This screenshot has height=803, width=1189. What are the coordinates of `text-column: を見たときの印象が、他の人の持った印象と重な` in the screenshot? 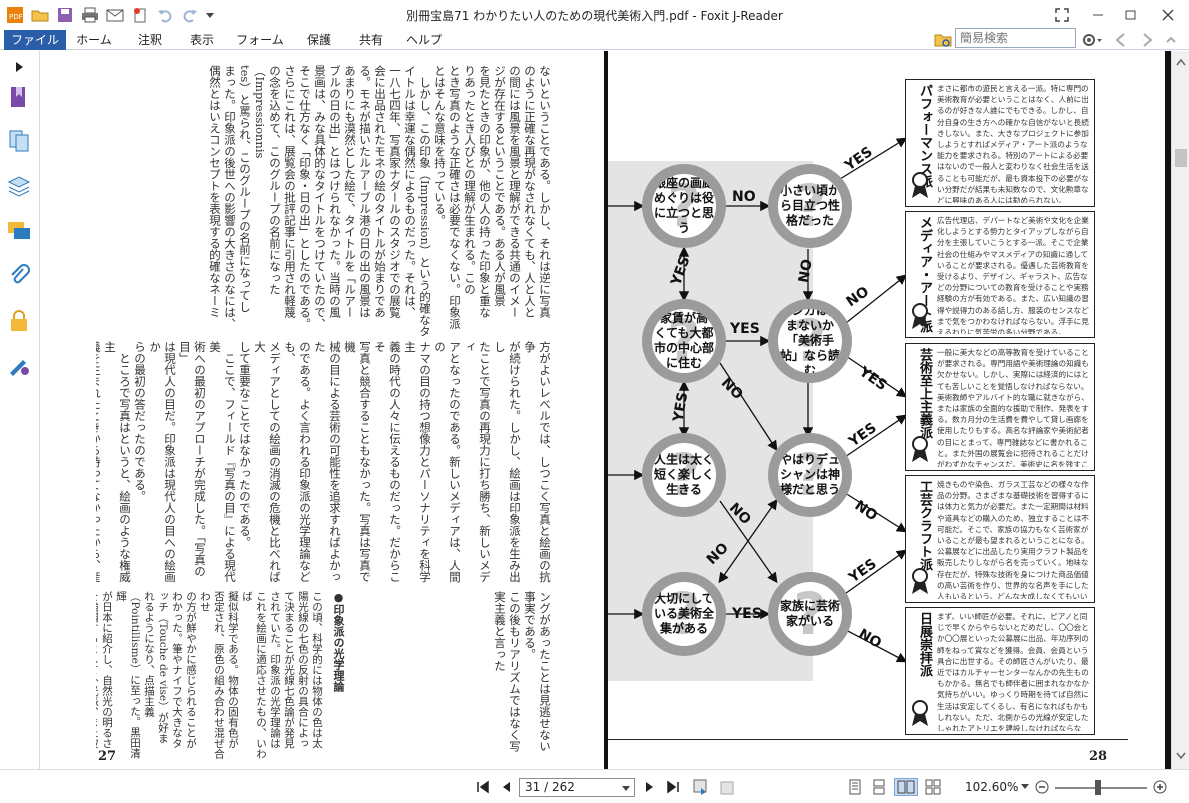 It's located at (485, 191).